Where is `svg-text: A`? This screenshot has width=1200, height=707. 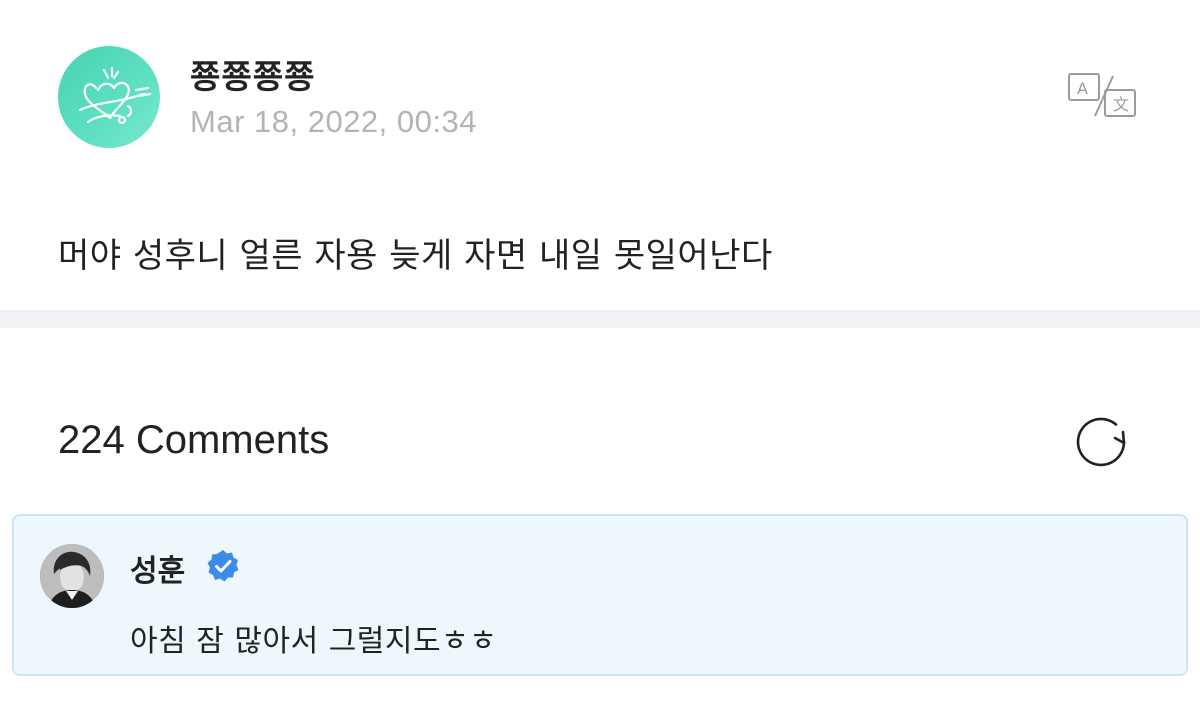
svg-text: A is located at coordinates (1082, 88).